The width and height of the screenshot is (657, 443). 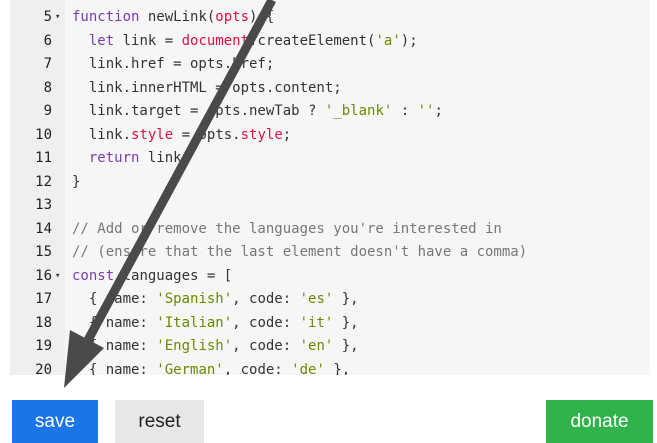 What do you see at coordinates (262, 17) in the screenshot?
I see `code-token: ) {` at bounding box center [262, 17].